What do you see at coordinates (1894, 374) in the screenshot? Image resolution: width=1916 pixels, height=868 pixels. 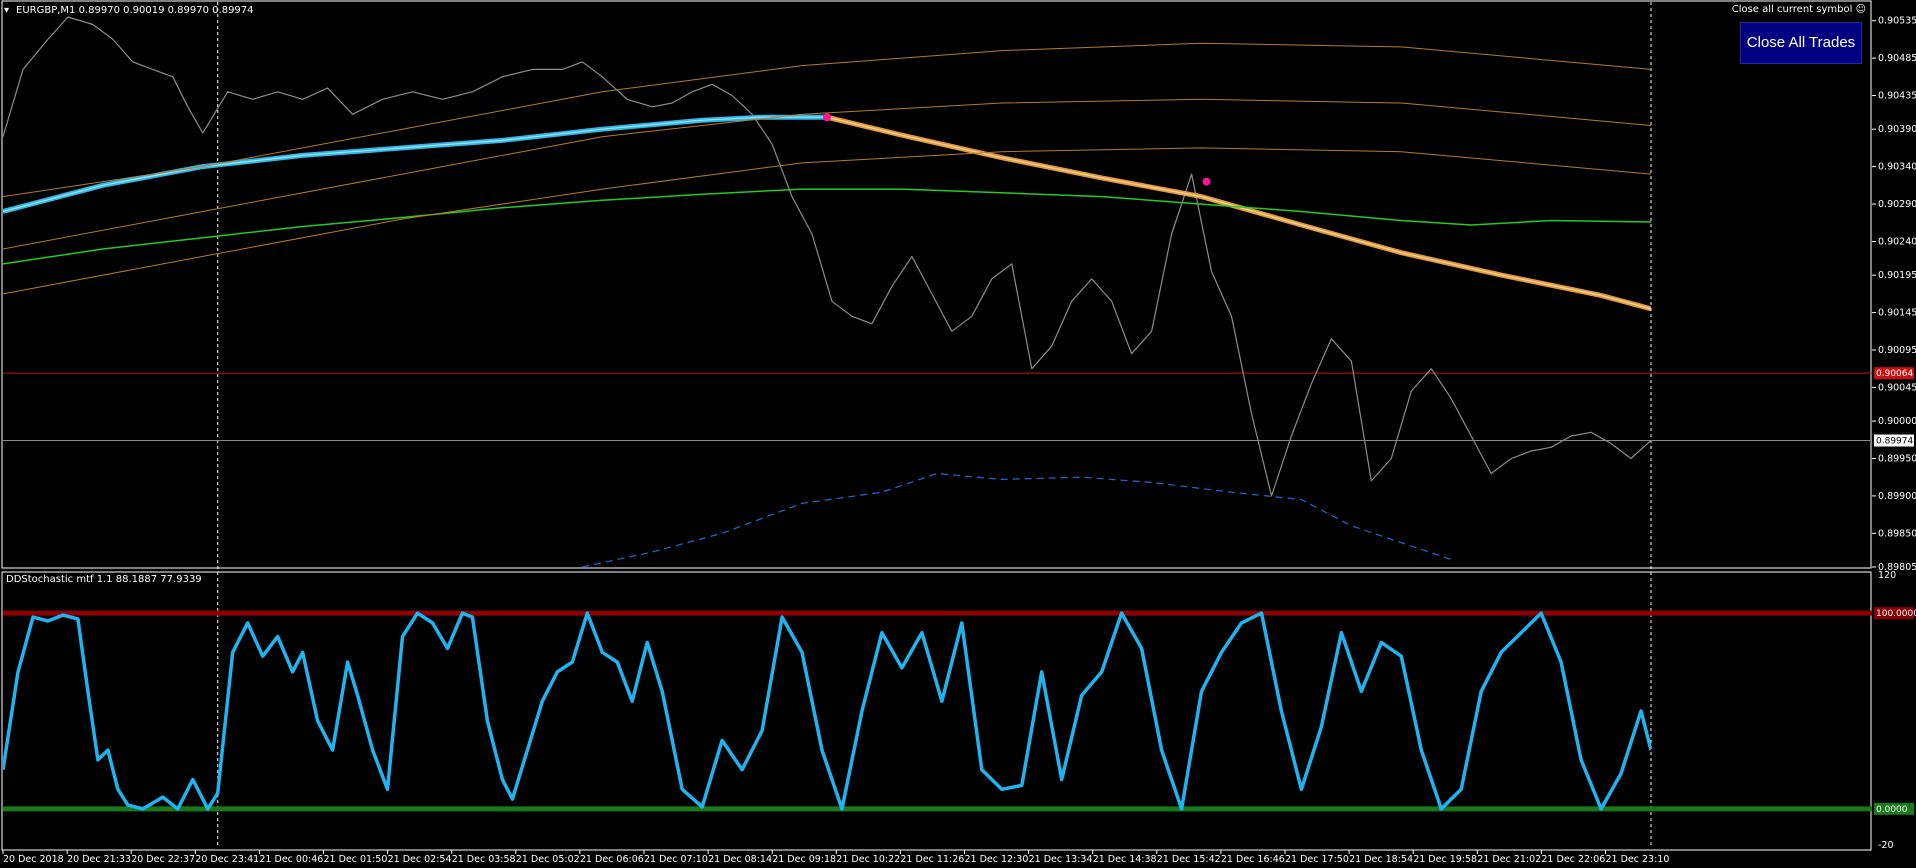 I see `red-level-tag: 0.90064` at bounding box center [1894, 374].